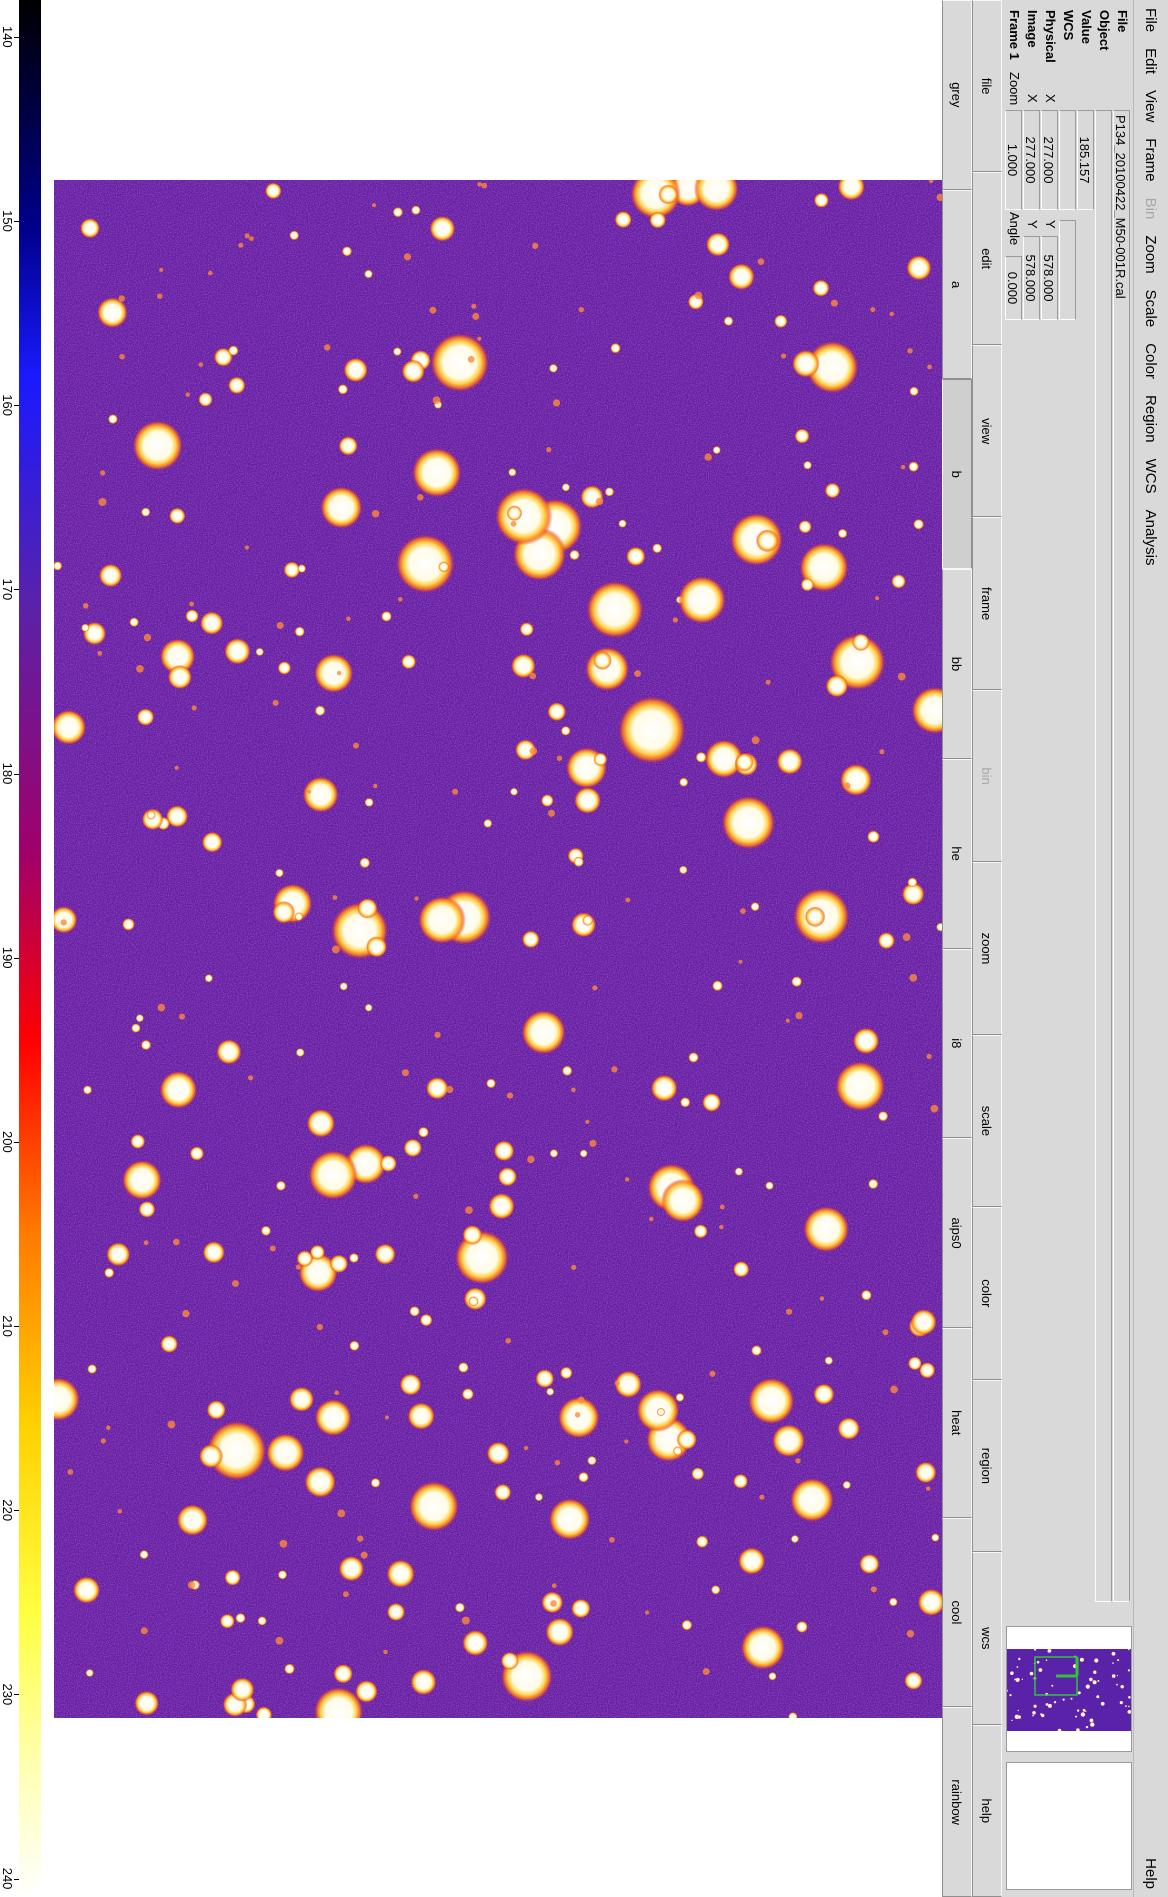 The width and height of the screenshot is (1168, 1897). What do you see at coordinates (1013, 288) in the screenshot?
I see `angle-field: 0.000` at bounding box center [1013, 288].